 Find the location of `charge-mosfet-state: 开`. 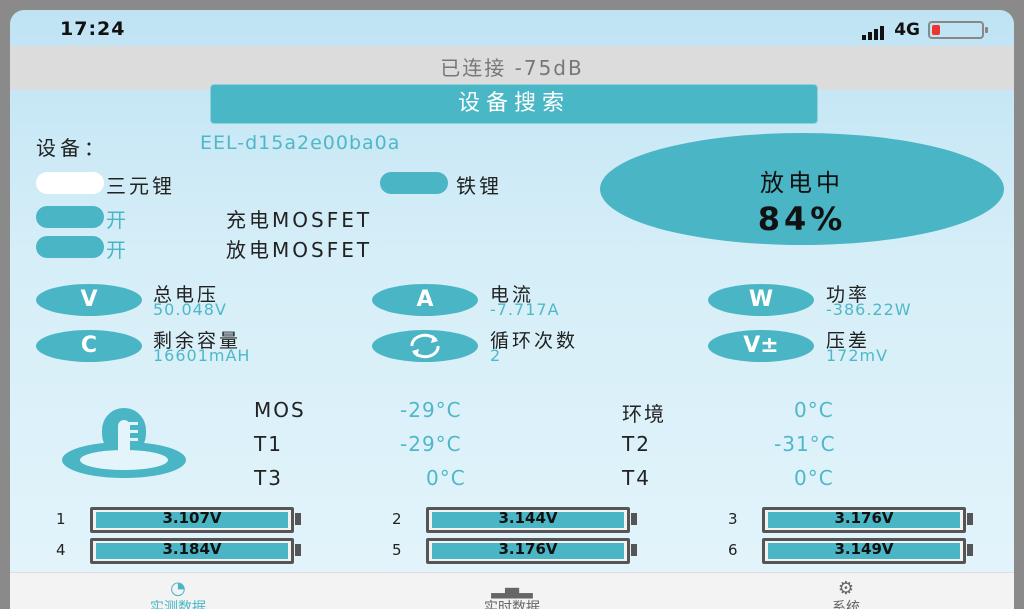

charge-mosfet-state: 开 is located at coordinates (117, 220).